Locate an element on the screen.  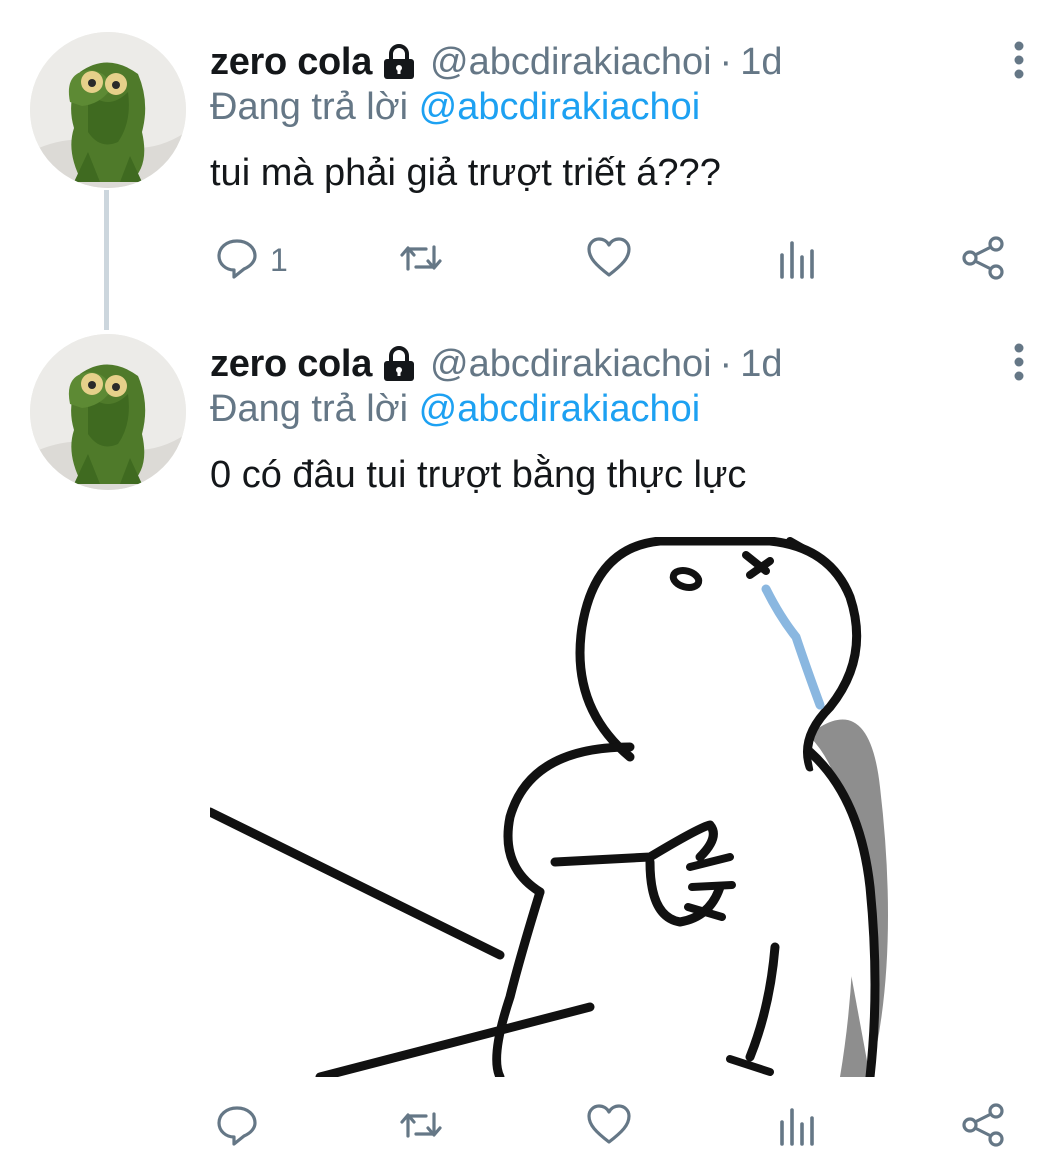
tweet-text: 0 có đâu tui trượt bằng thực lực is located at coordinates (478, 475).